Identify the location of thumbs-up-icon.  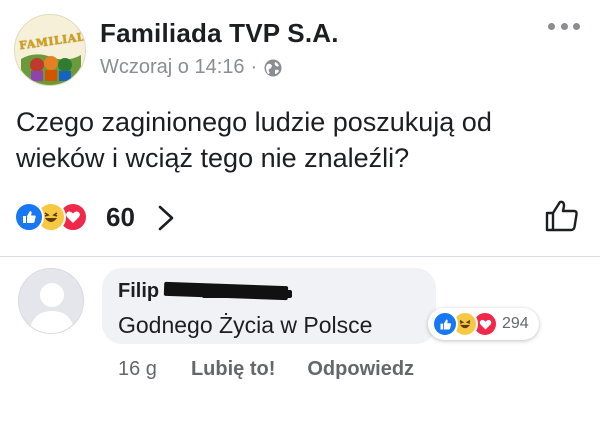
(561, 216).